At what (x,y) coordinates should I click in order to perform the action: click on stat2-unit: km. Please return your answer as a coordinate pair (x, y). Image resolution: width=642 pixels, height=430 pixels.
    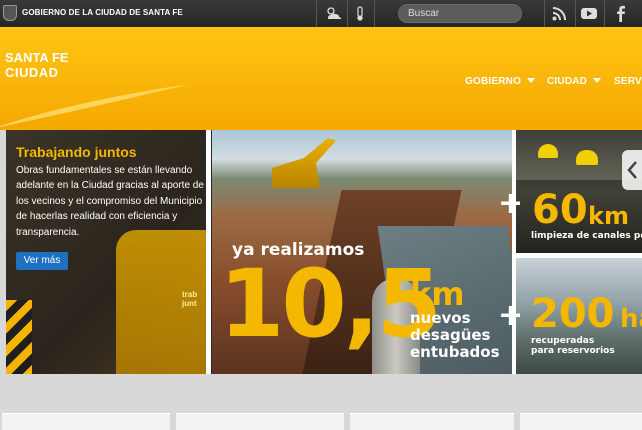
    Looking at the image, I should click on (608, 216).